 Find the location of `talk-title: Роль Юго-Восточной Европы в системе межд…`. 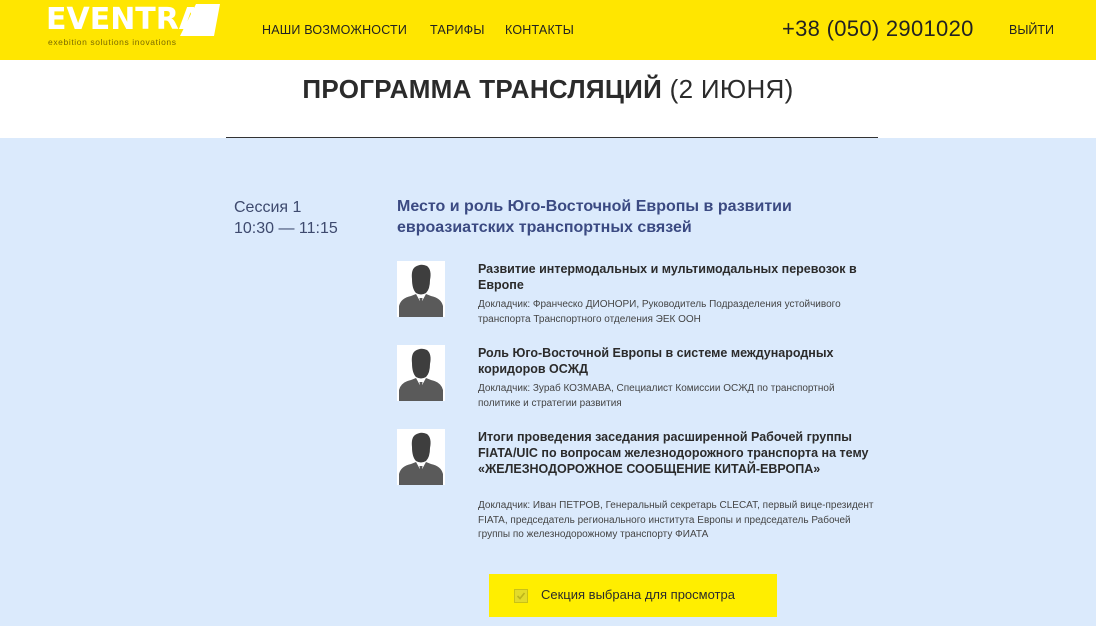

talk-title: Роль Юго-Восточной Европы в системе межд… is located at coordinates (656, 361).